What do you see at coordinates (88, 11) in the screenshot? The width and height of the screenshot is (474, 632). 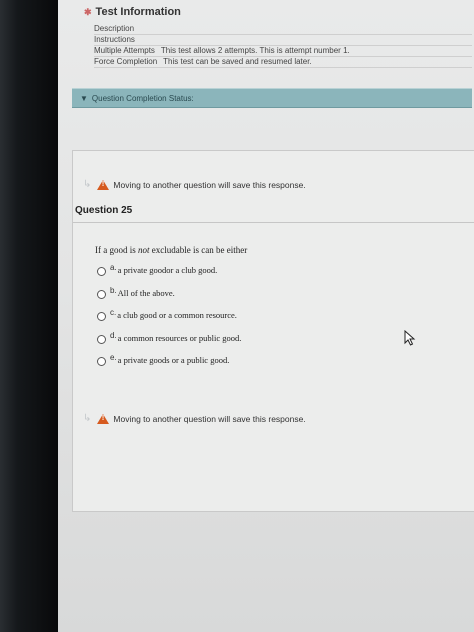 I see `asterisk-icon: ✱` at bounding box center [88, 11].